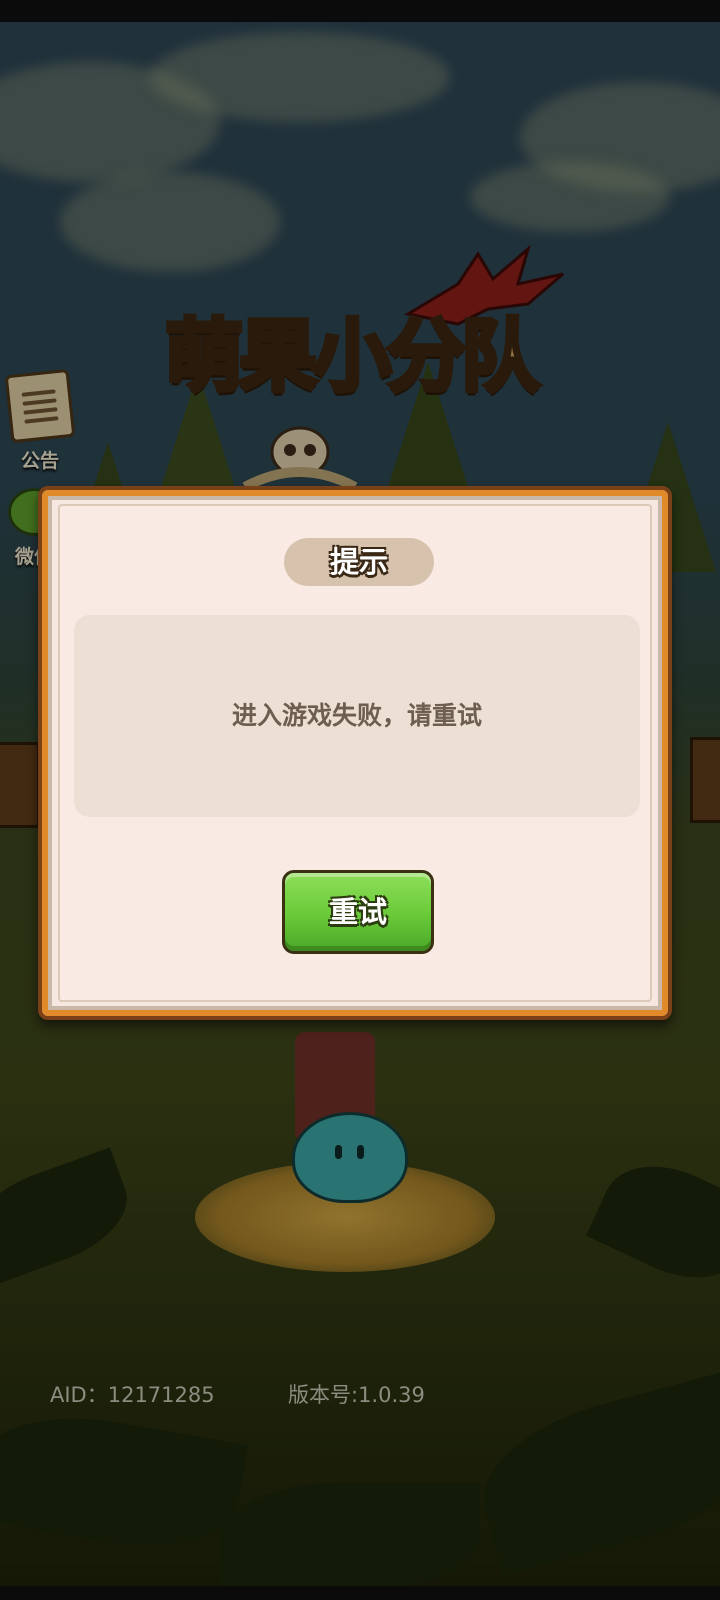 This screenshot has height=1600, width=720. Describe the element at coordinates (360, 1593) in the screenshot. I see `navigation-bar` at that location.